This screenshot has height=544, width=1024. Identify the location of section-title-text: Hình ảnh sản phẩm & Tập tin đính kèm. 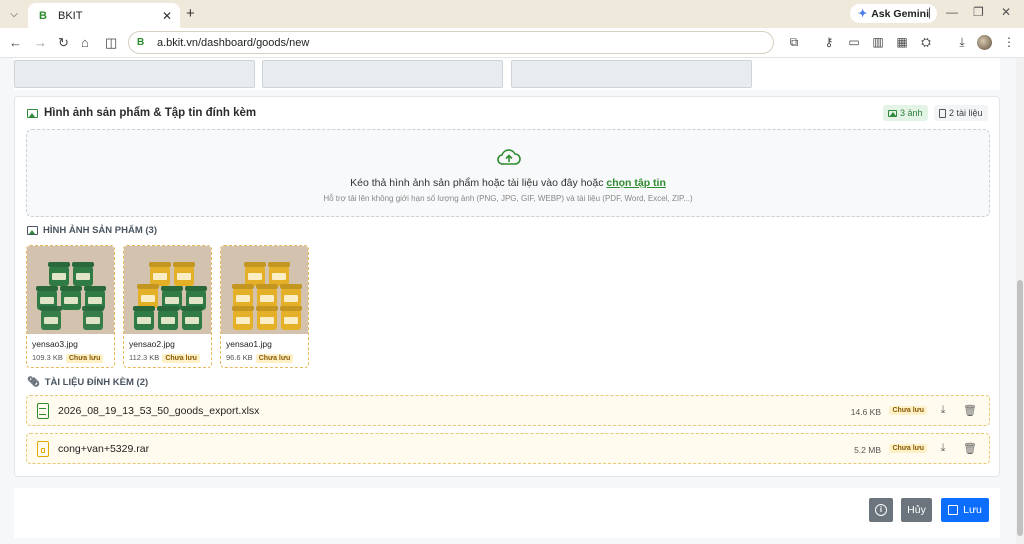
(150, 113).